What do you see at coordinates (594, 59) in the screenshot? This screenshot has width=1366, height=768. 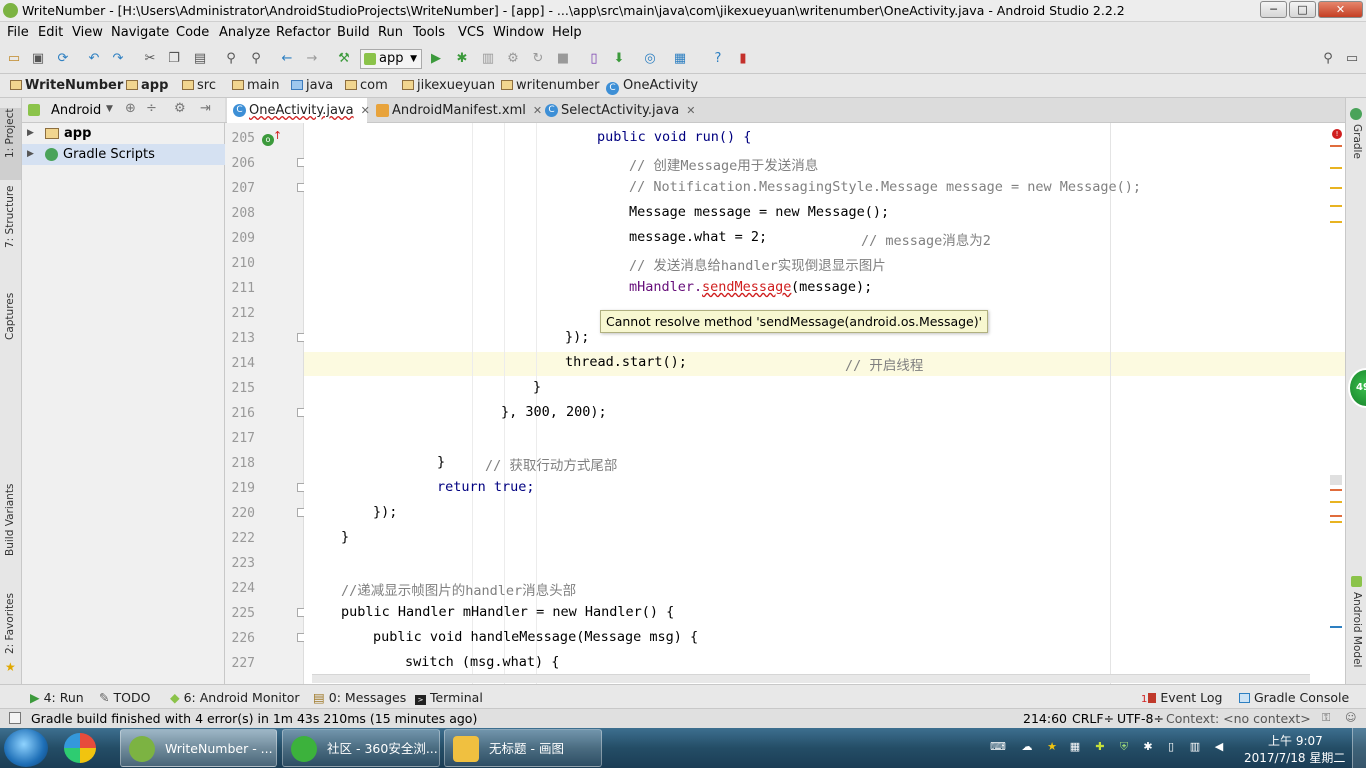 I see `avd-manager-icon: ▯` at bounding box center [594, 59].